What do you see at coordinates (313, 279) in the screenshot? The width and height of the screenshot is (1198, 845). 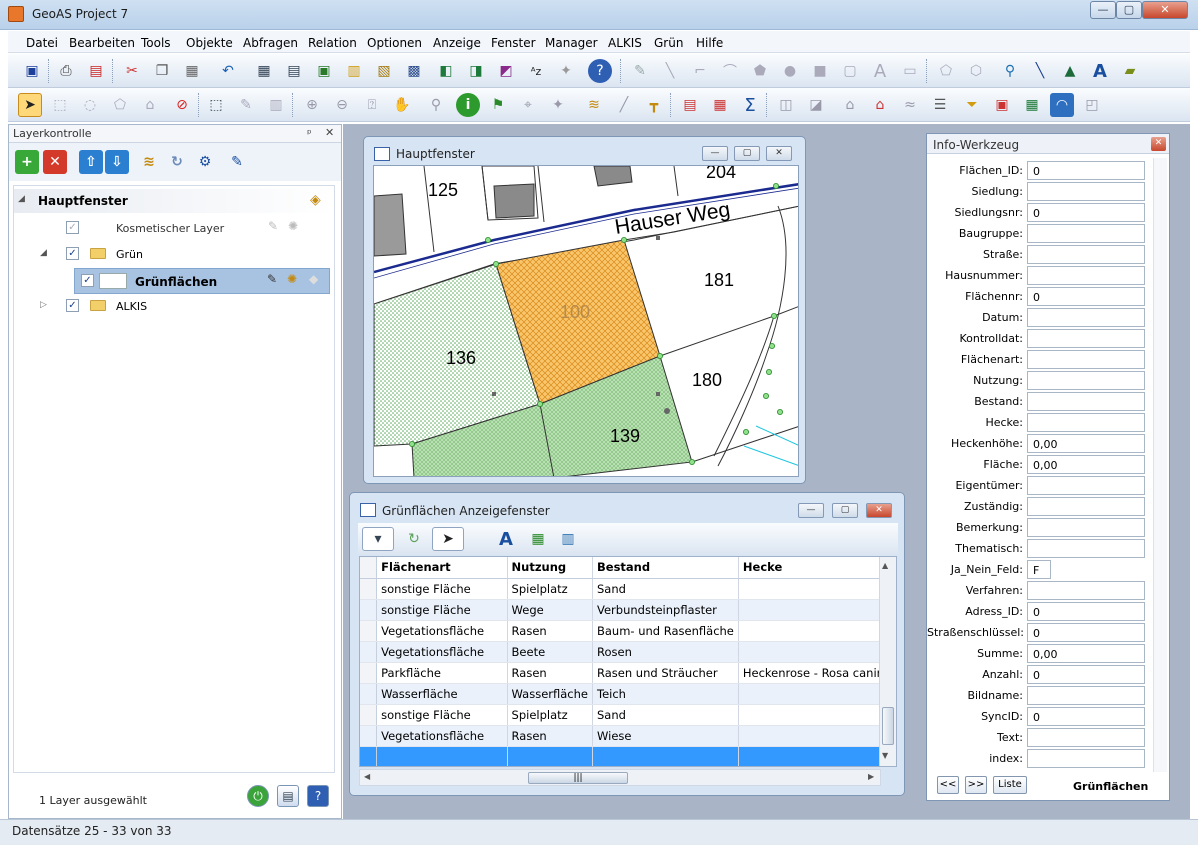 I see `label-icon: ◆` at bounding box center [313, 279].